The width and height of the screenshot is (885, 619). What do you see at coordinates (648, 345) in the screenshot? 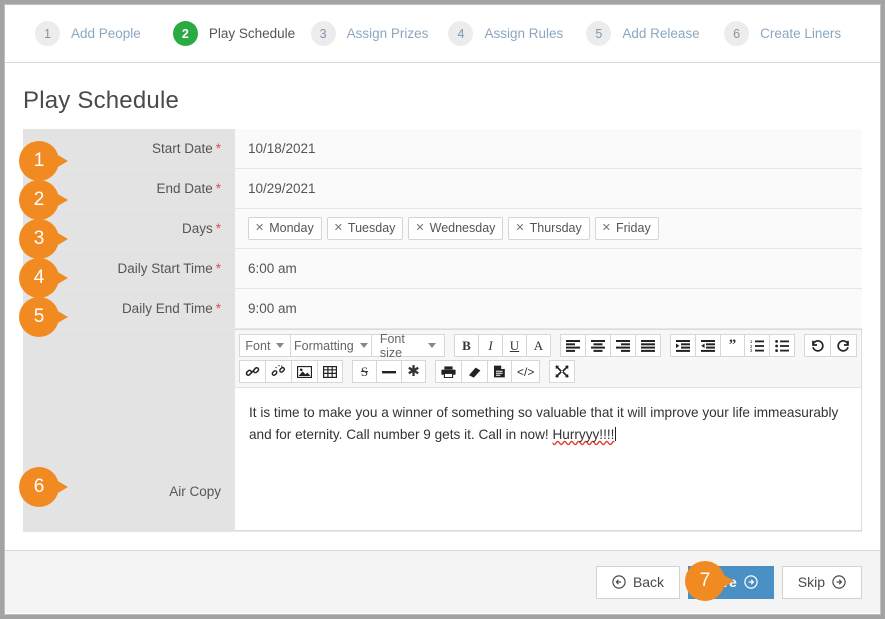
I see `align-justify-button` at bounding box center [648, 345].